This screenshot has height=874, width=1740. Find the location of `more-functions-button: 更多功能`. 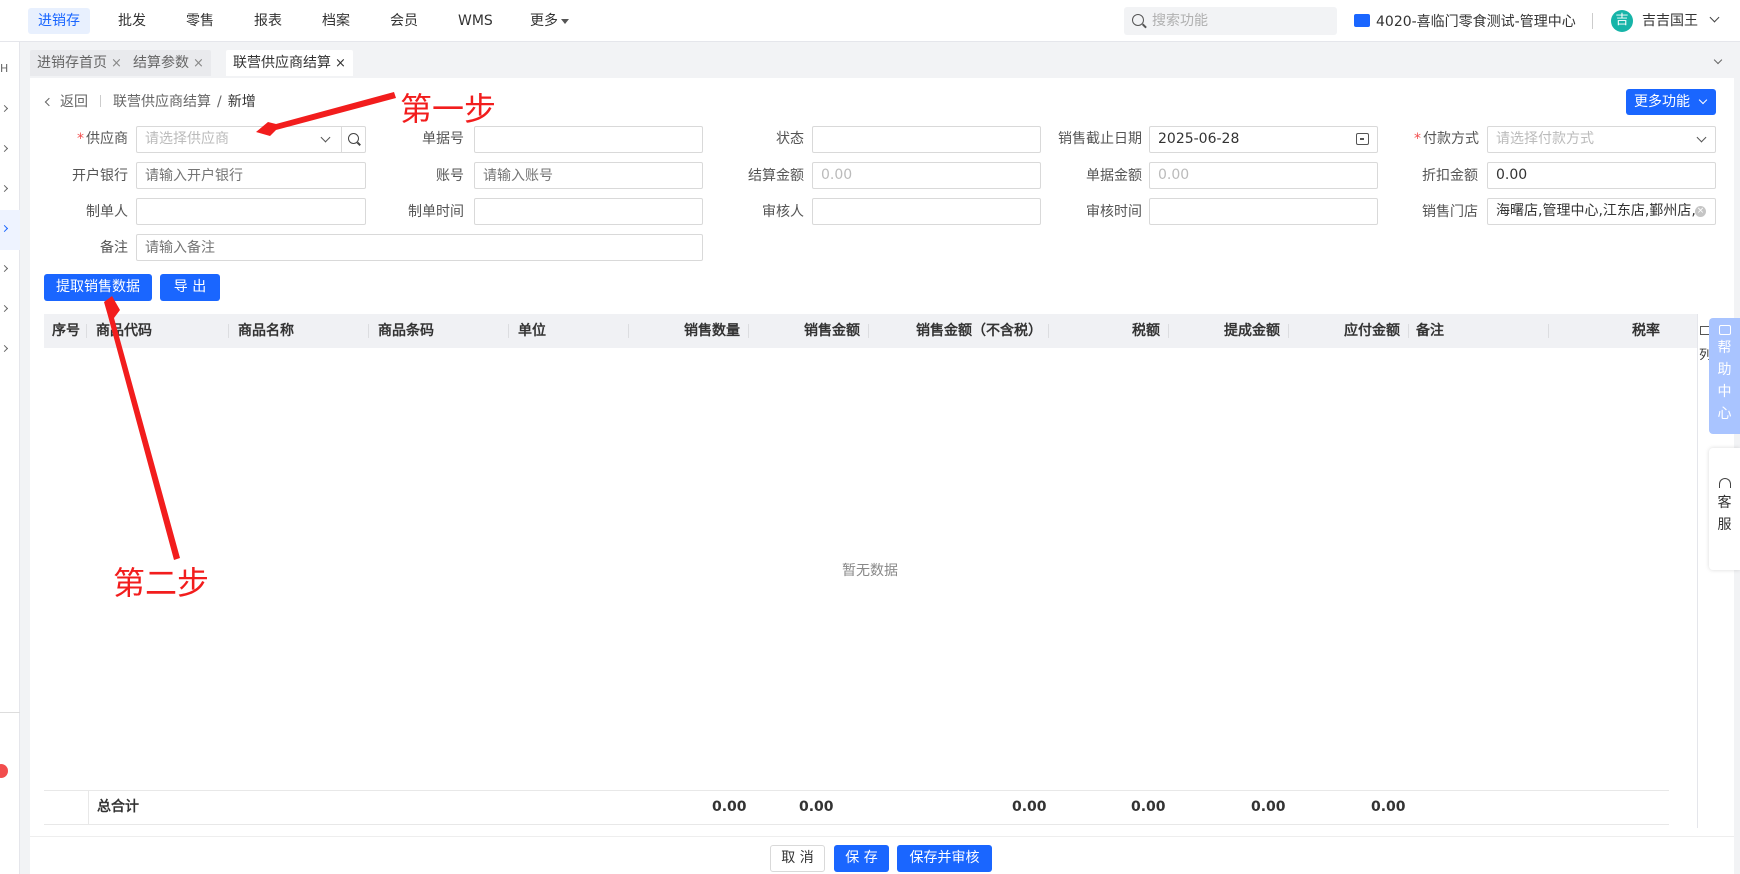

more-functions-button: 更多功能 is located at coordinates (1671, 102).